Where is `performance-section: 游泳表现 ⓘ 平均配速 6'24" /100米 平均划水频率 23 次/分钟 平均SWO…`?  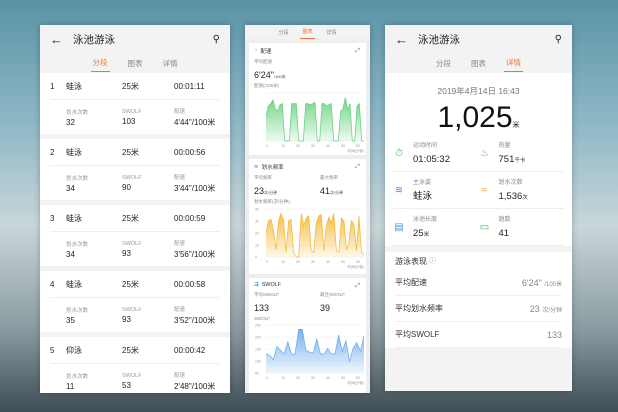
performance-section: 游泳表现 ⓘ 平均配速 6'24" /100米 平均划水频率 23 次/分钟 平均SWO… is located at coordinates (478, 300).